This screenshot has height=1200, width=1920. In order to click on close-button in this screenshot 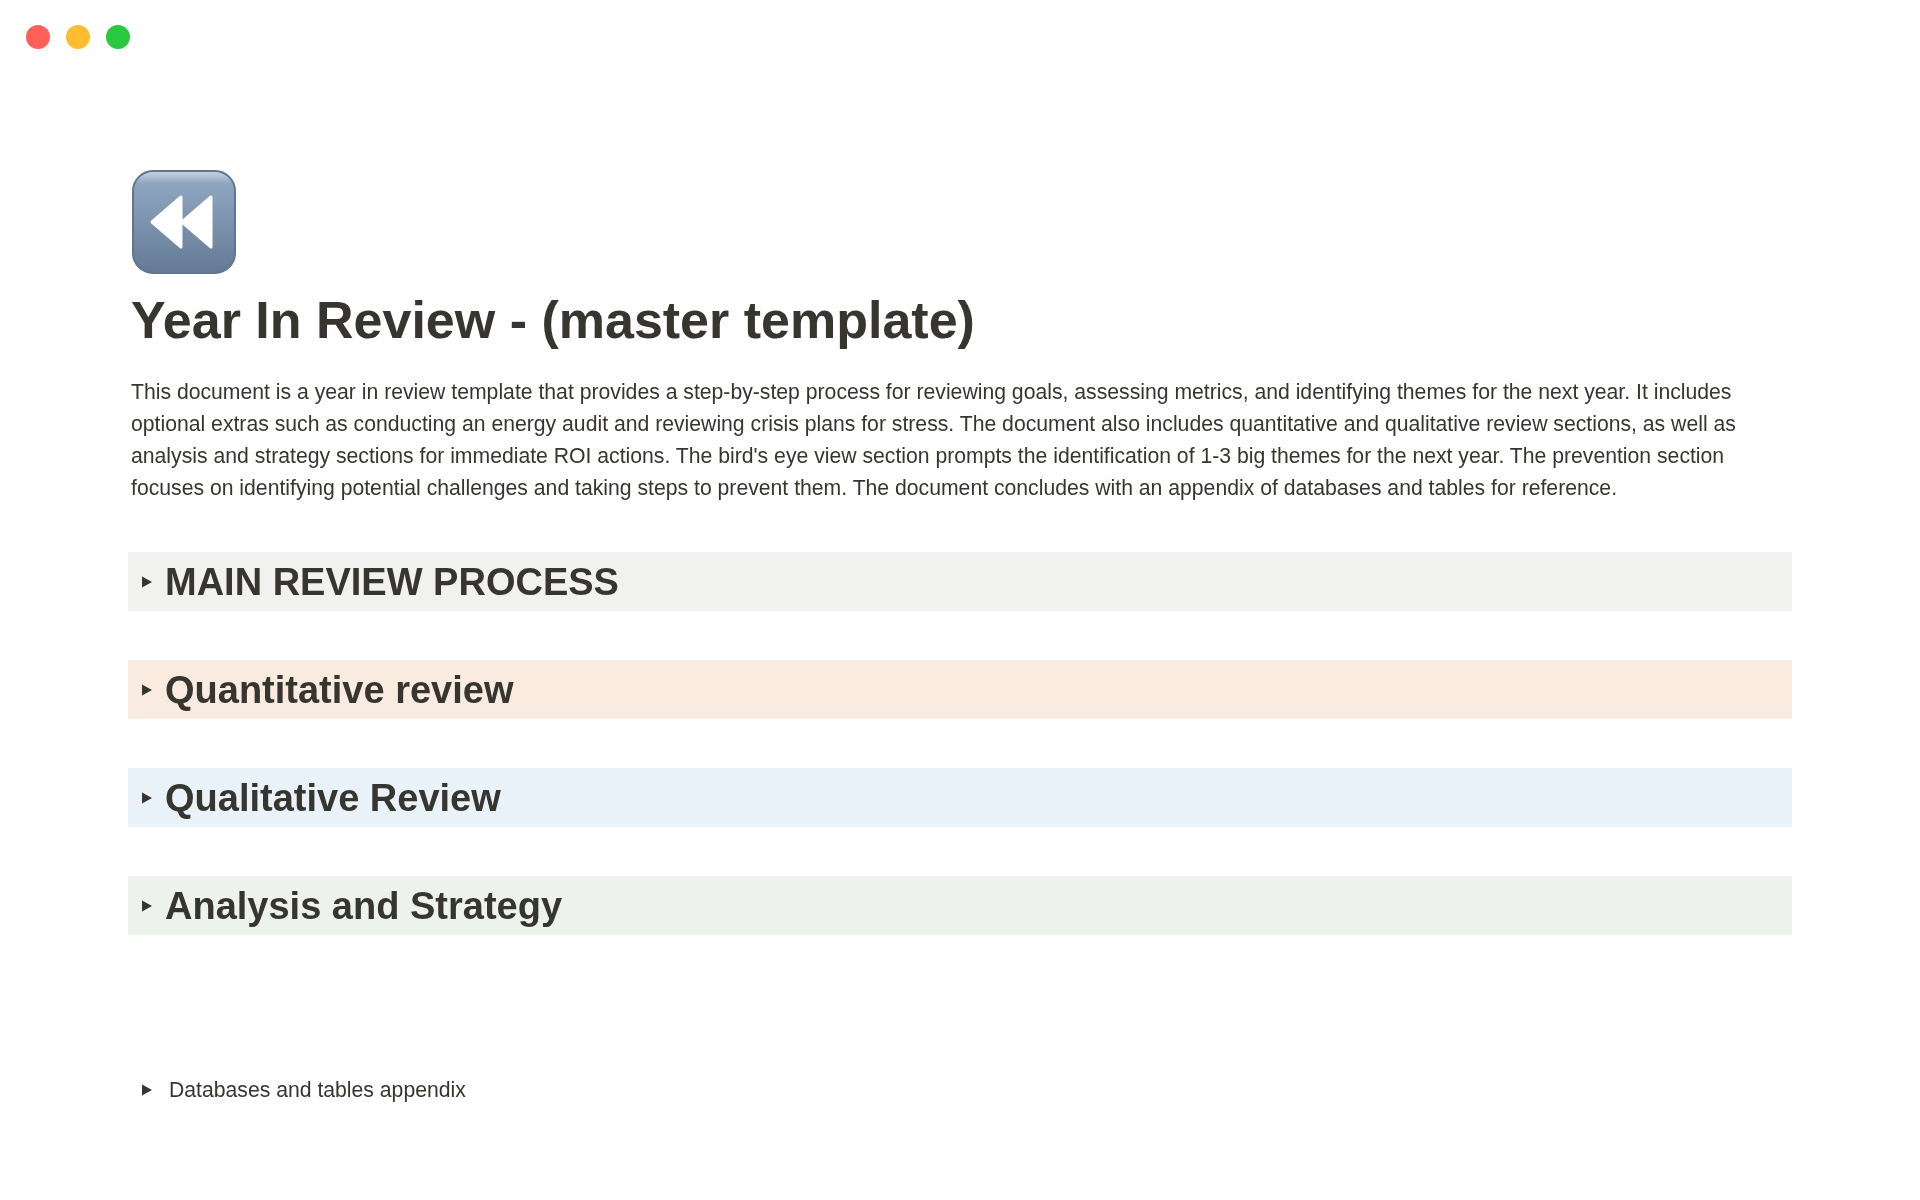, I will do `click(38, 37)`.